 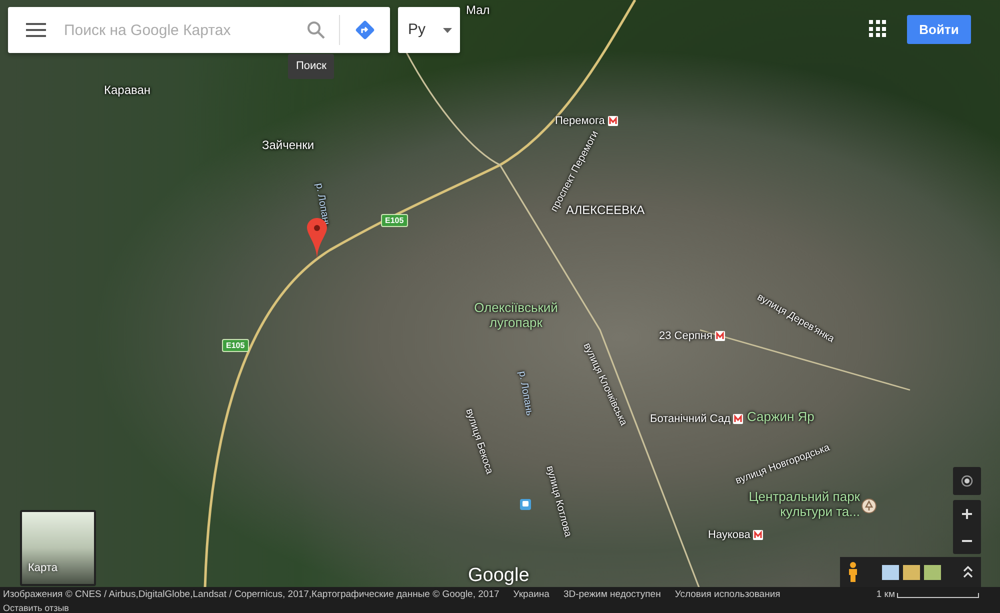 I want to click on street-label: вулиця Бекоса, so click(x=479, y=441).